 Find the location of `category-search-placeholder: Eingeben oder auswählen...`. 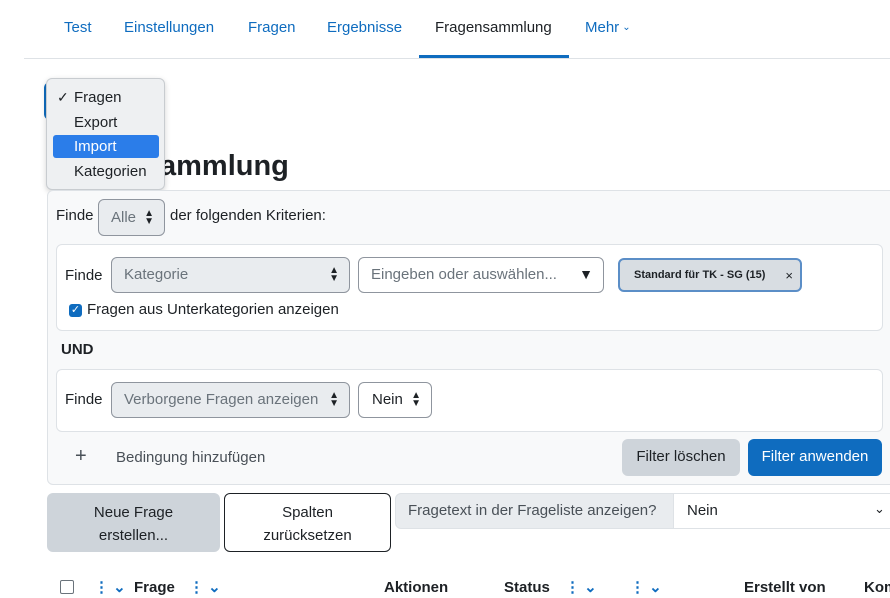

category-search-placeholder: Eingeben oder auswählen... is located at coordinates (464, 274).